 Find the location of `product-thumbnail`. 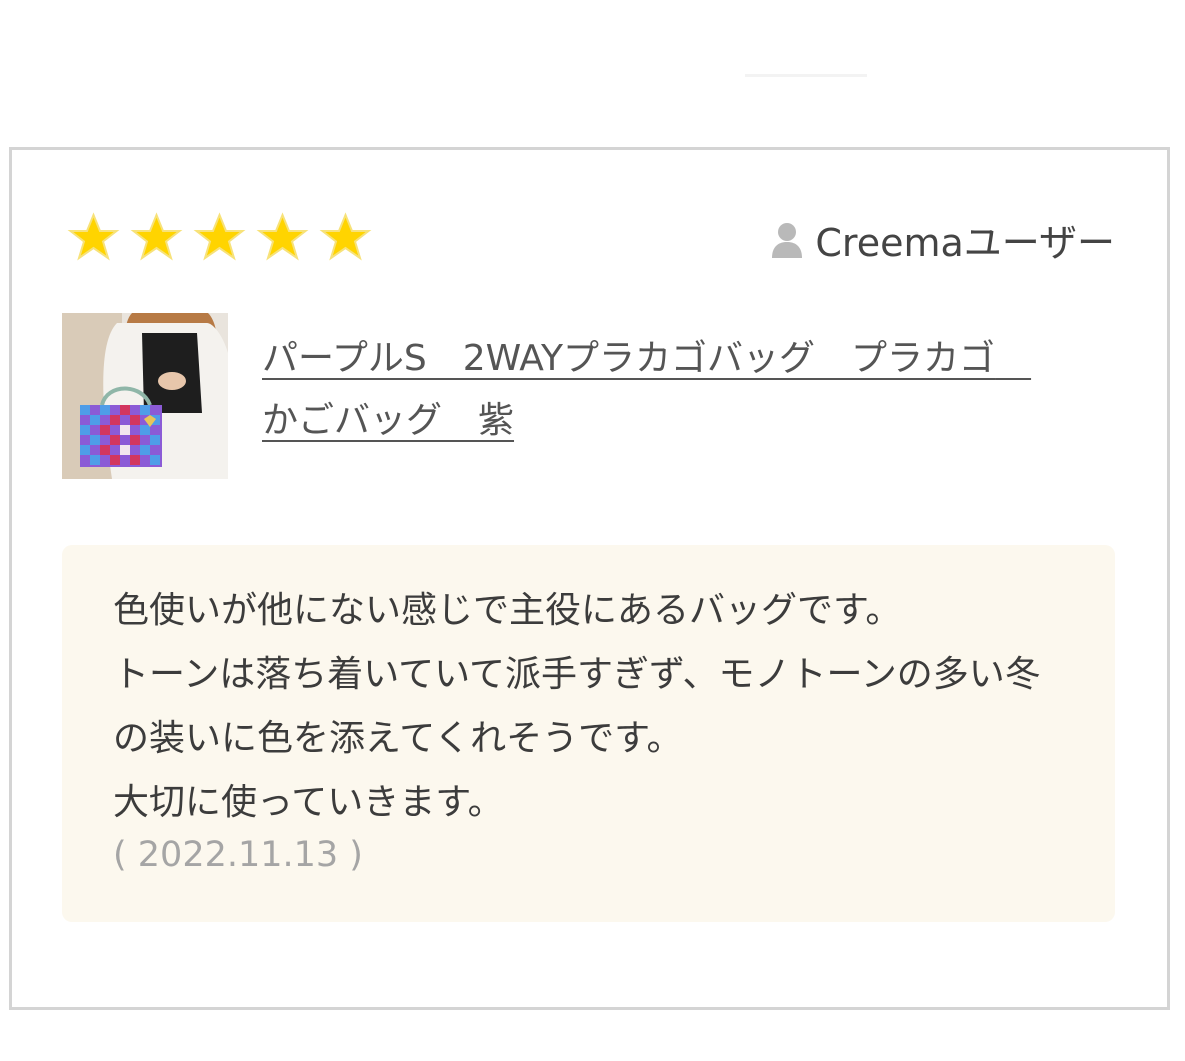

product-thumbnail is located at coordinates (145, 396).